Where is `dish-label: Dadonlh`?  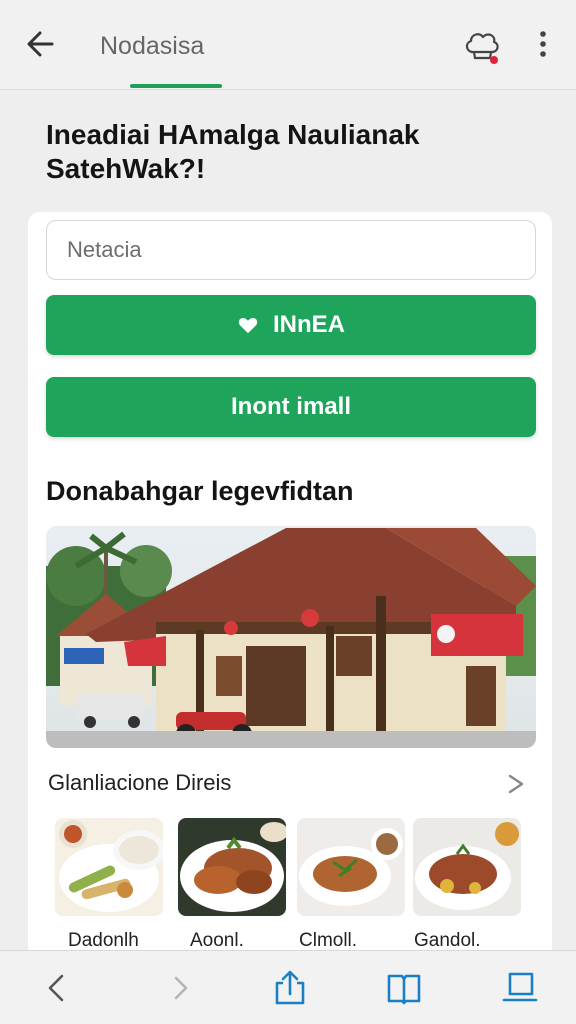 dish-label: Dadonlh is located at coordinates (103, 940).